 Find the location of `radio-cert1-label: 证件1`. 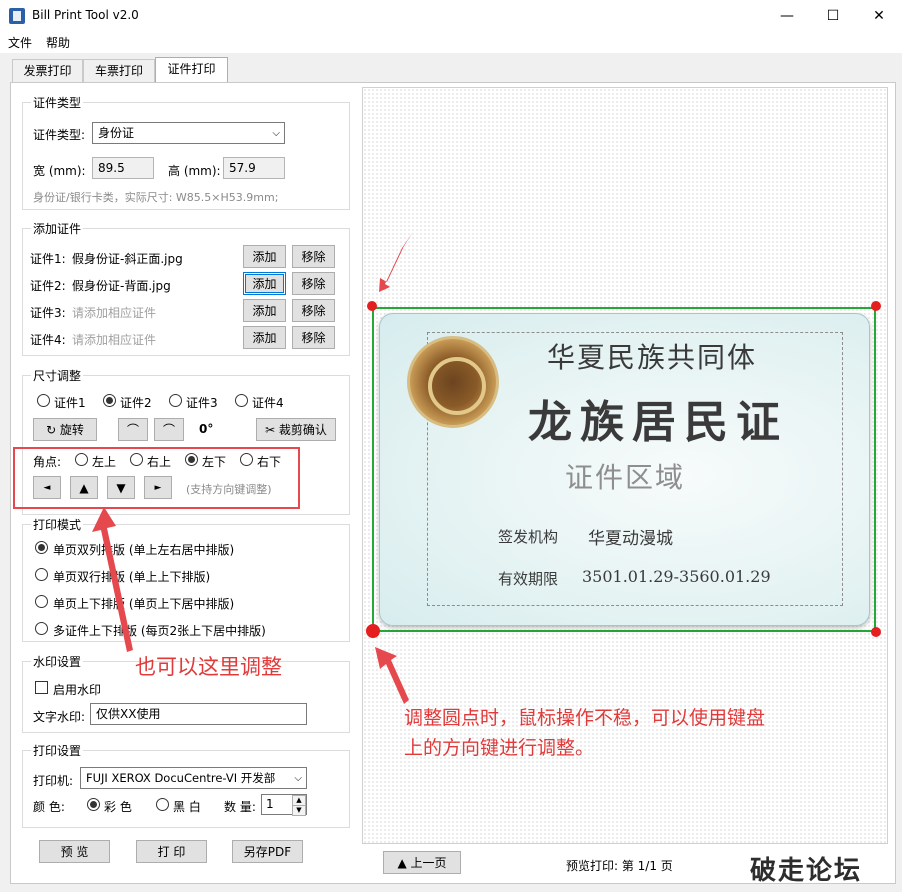

radio-cert1-label: 证件1 is located at coordinates (70, 403).